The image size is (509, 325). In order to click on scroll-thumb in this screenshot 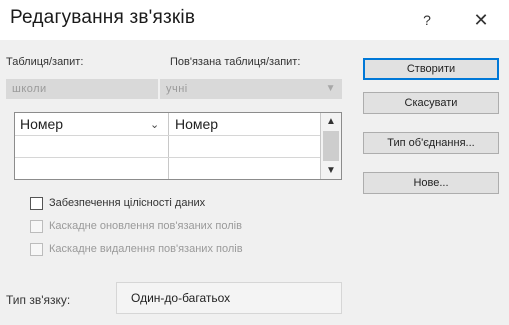, I will do `click(331, 146)`.